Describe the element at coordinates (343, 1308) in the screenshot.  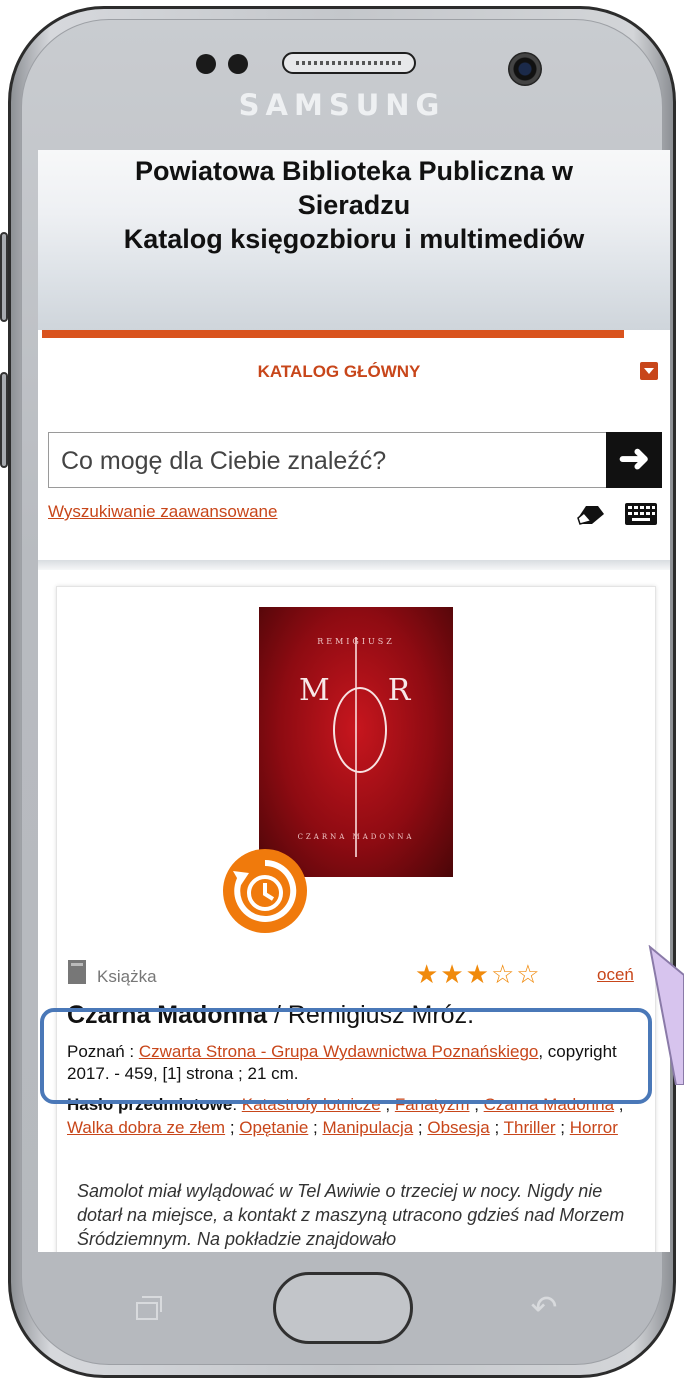
I see `home-button` at that location.